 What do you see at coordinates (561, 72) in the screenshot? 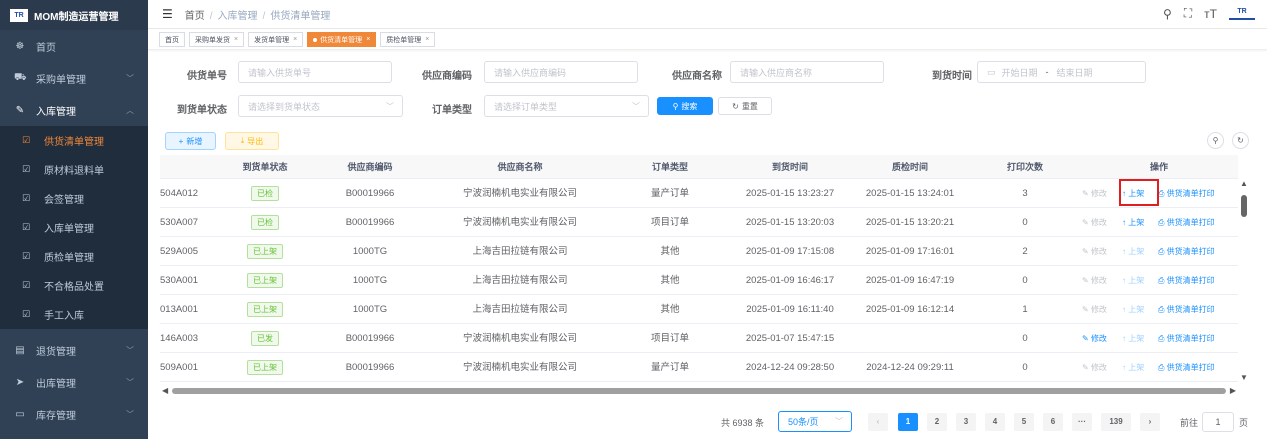
I see `supplier-code-input: 请输入供应商编码` at bounding box center [561, 72].